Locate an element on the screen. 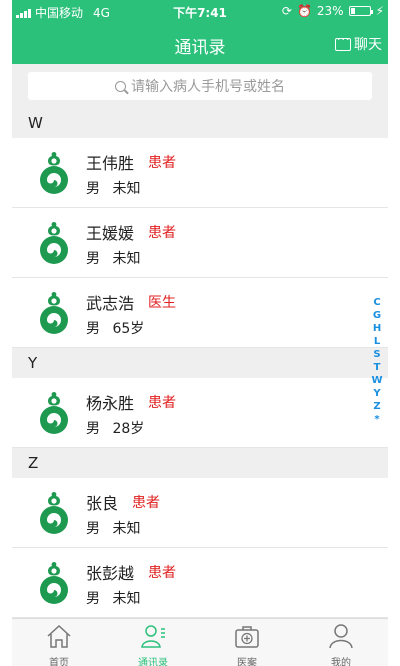 The width and height of the screenshot is (400, 666). tab-profile: 我的 is located at coordinates (341, 642).